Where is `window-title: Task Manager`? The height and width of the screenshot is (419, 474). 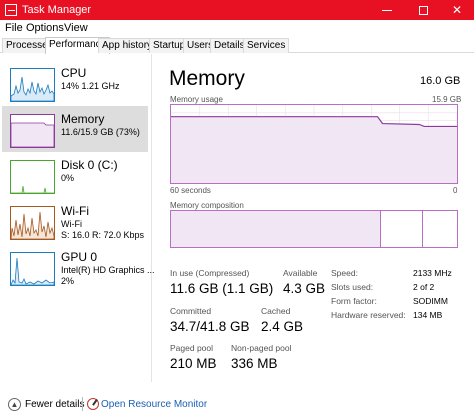 window-title: Task Manager is located at coordinates (57, 10).